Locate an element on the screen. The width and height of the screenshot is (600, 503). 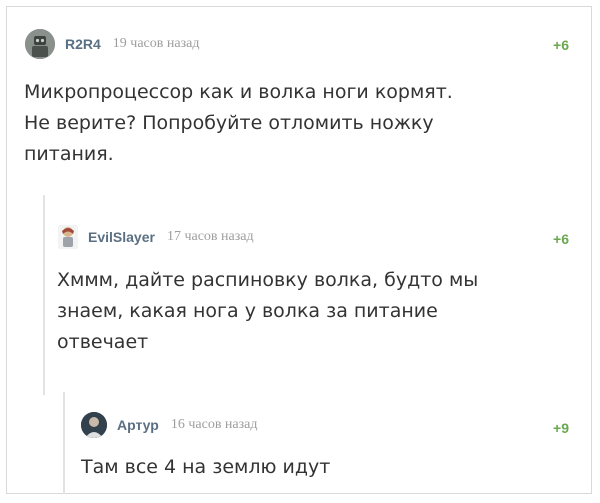
comment-author: R2R4 is located at coordinates (83, 44).